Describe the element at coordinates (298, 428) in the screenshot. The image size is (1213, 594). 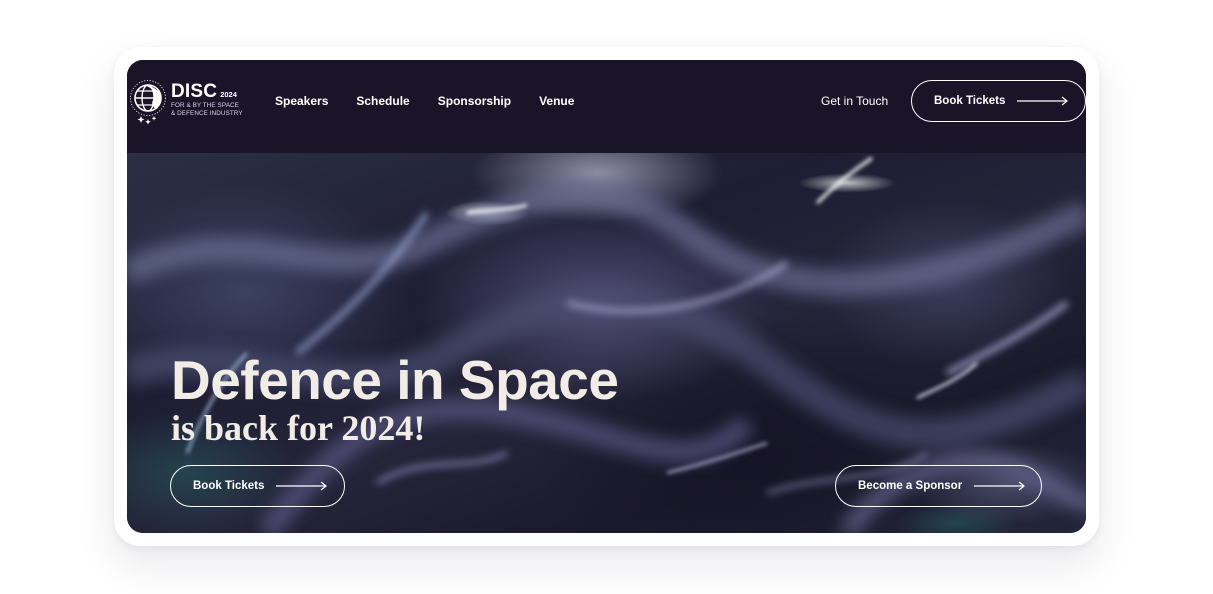
I see `hero-subtitle: is back for 2024!` at that location.